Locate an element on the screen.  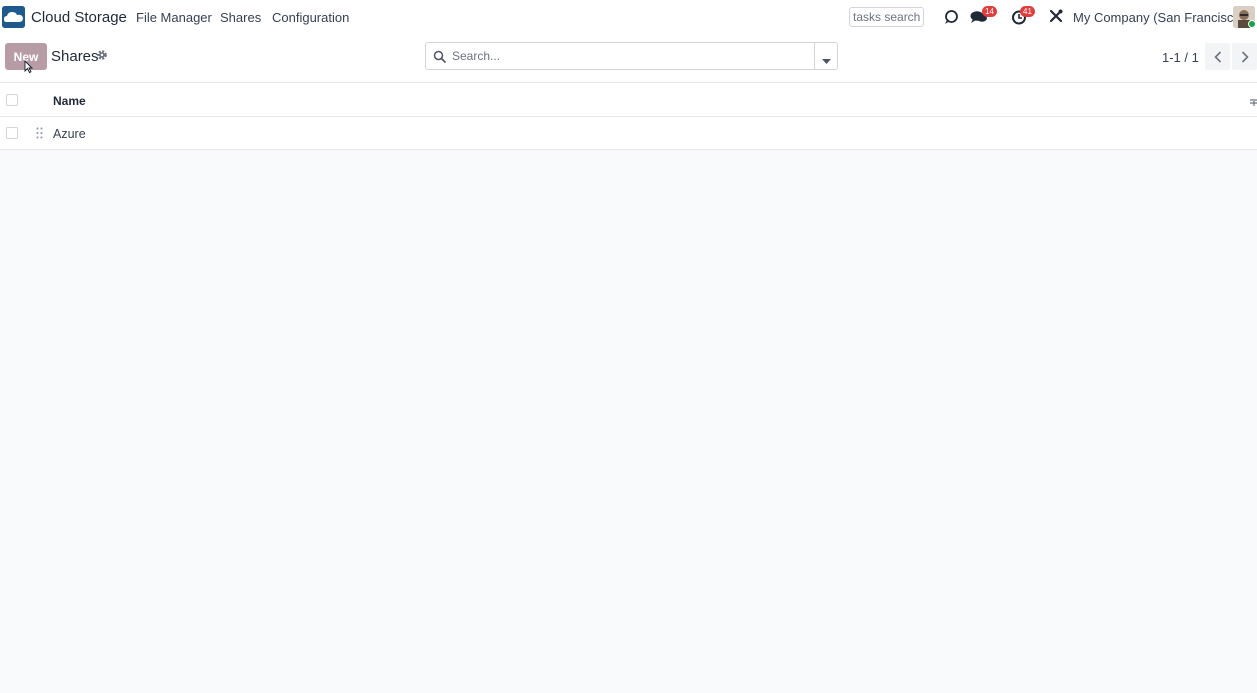
list-header: Name is located at coordinates (628, 100).